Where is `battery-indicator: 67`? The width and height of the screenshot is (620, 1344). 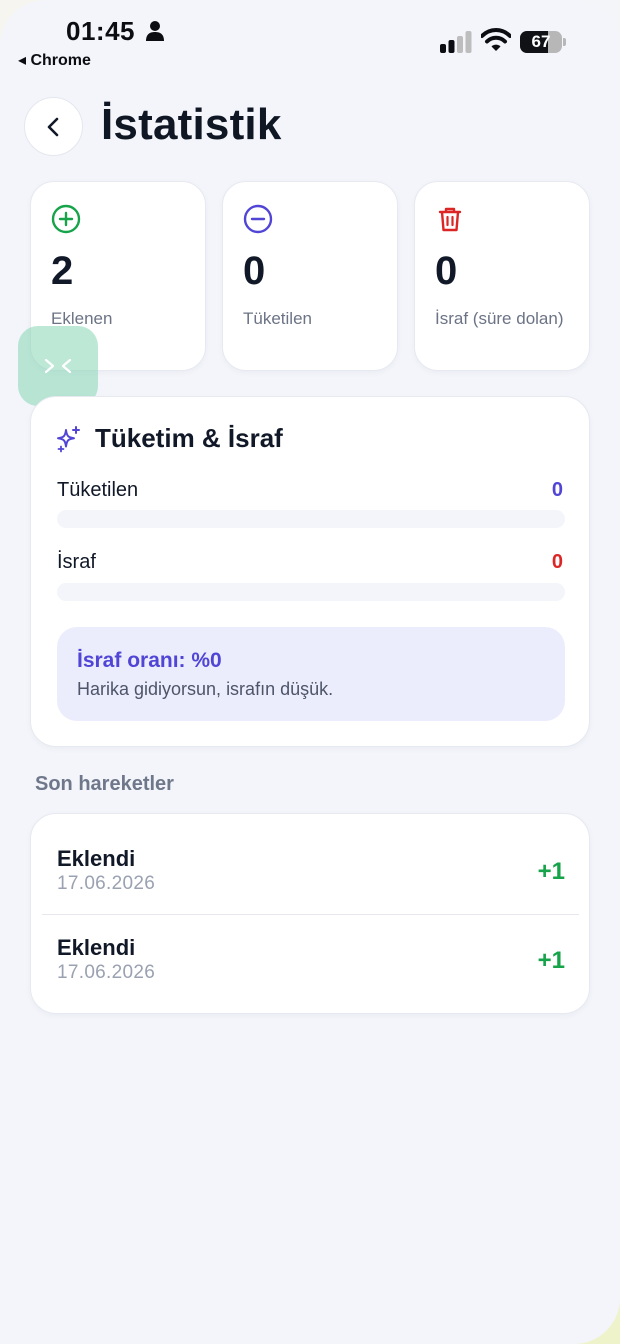 battery-indicator: 67 is located at coordinates (543, 42).